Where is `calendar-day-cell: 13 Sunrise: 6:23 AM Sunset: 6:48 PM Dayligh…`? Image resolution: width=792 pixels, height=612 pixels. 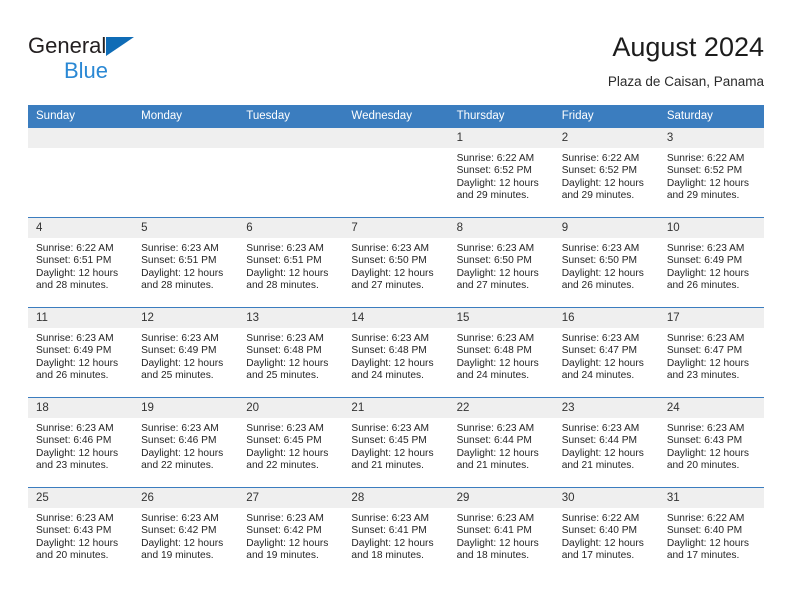 calendar-day-cell: 13 Sunrise: 6:23 AM Sunset: 6:48 PM Dayligh… is located at coordinates (291, 352).